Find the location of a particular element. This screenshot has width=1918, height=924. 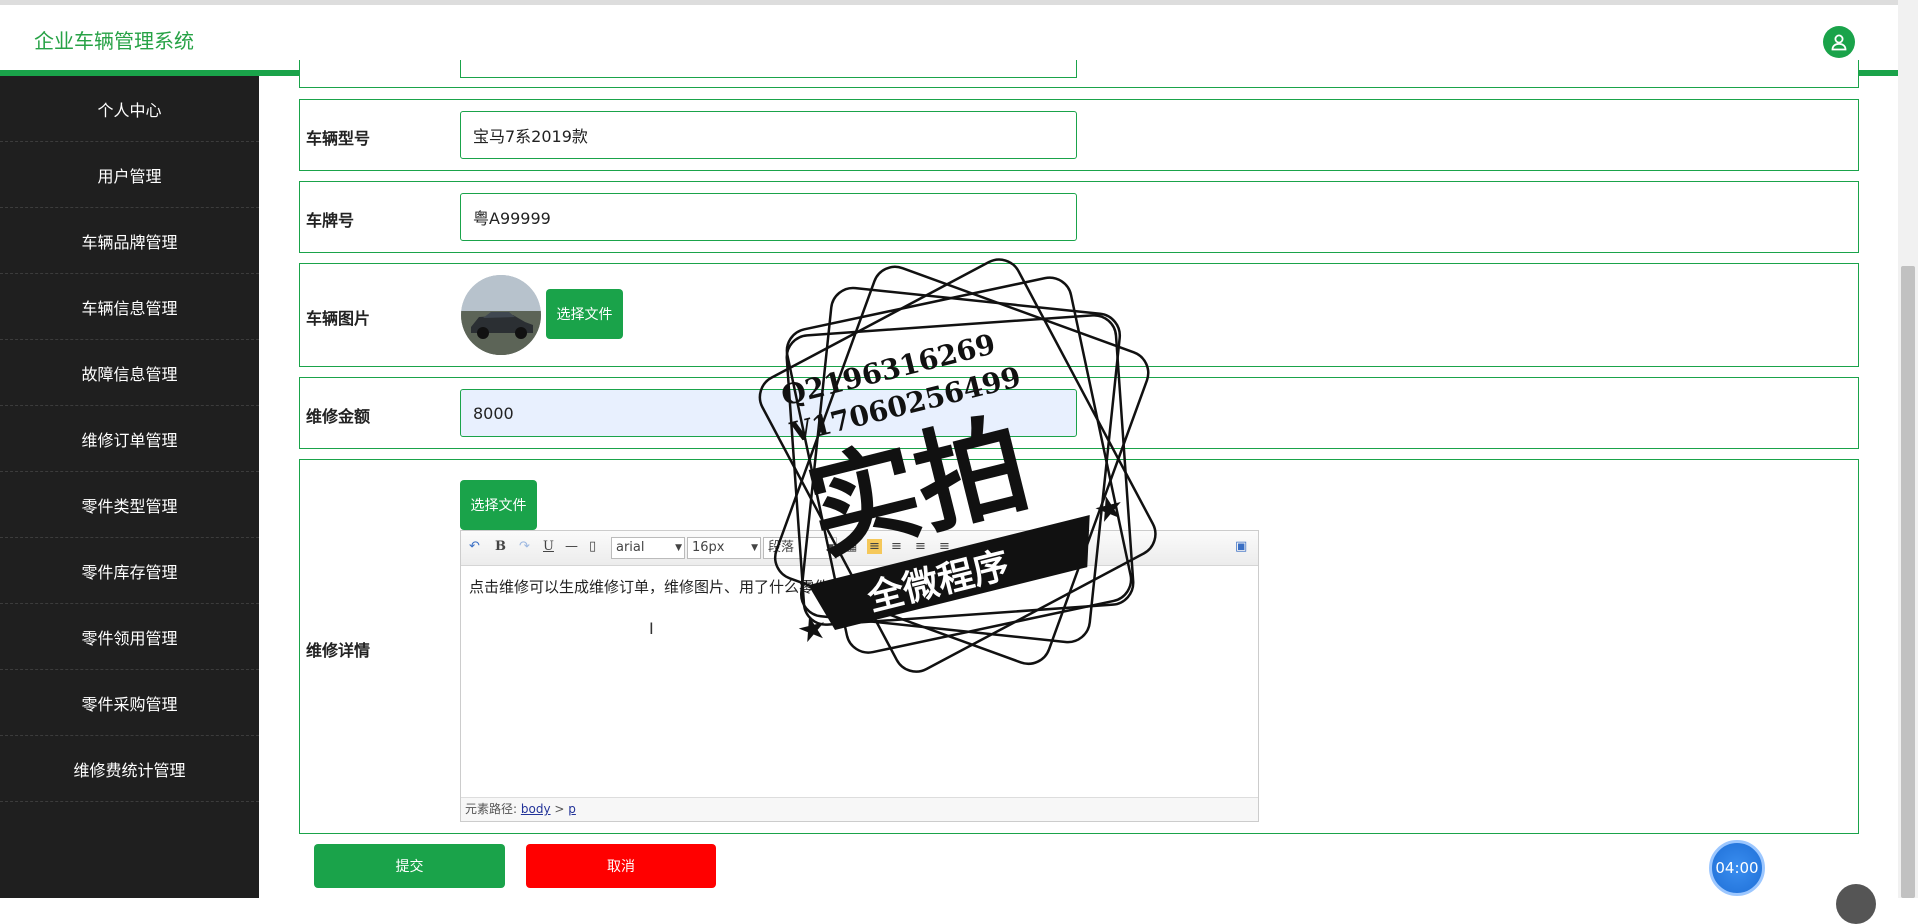

sidebar-item-label: 车辆信息管理 is located at coordinates (129, 308).